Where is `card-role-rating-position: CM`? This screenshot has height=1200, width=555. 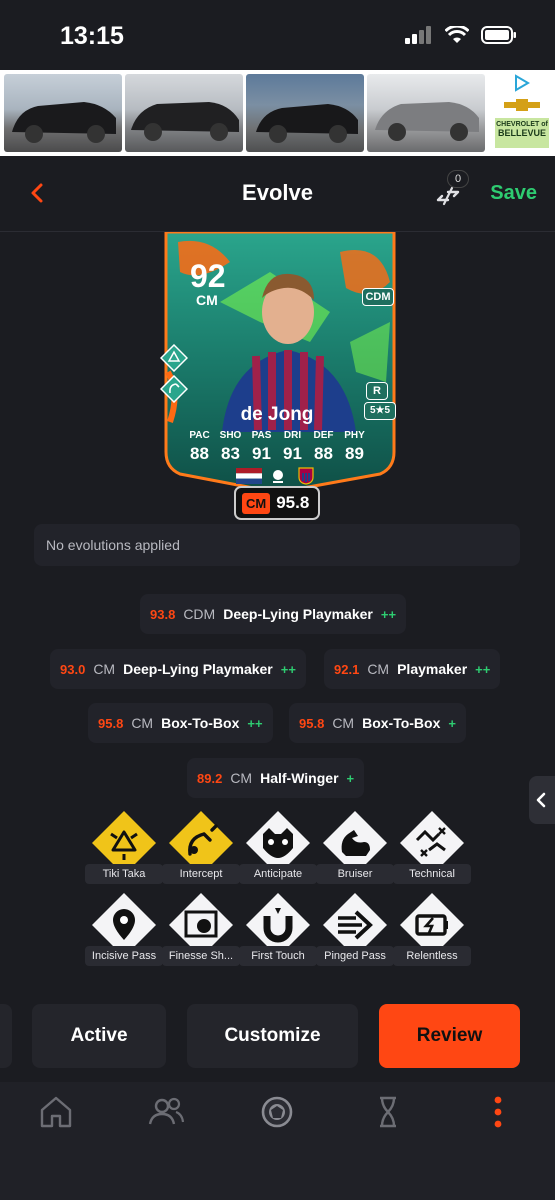
card-role-rating-position: CM is located at coordinates (256, 503).